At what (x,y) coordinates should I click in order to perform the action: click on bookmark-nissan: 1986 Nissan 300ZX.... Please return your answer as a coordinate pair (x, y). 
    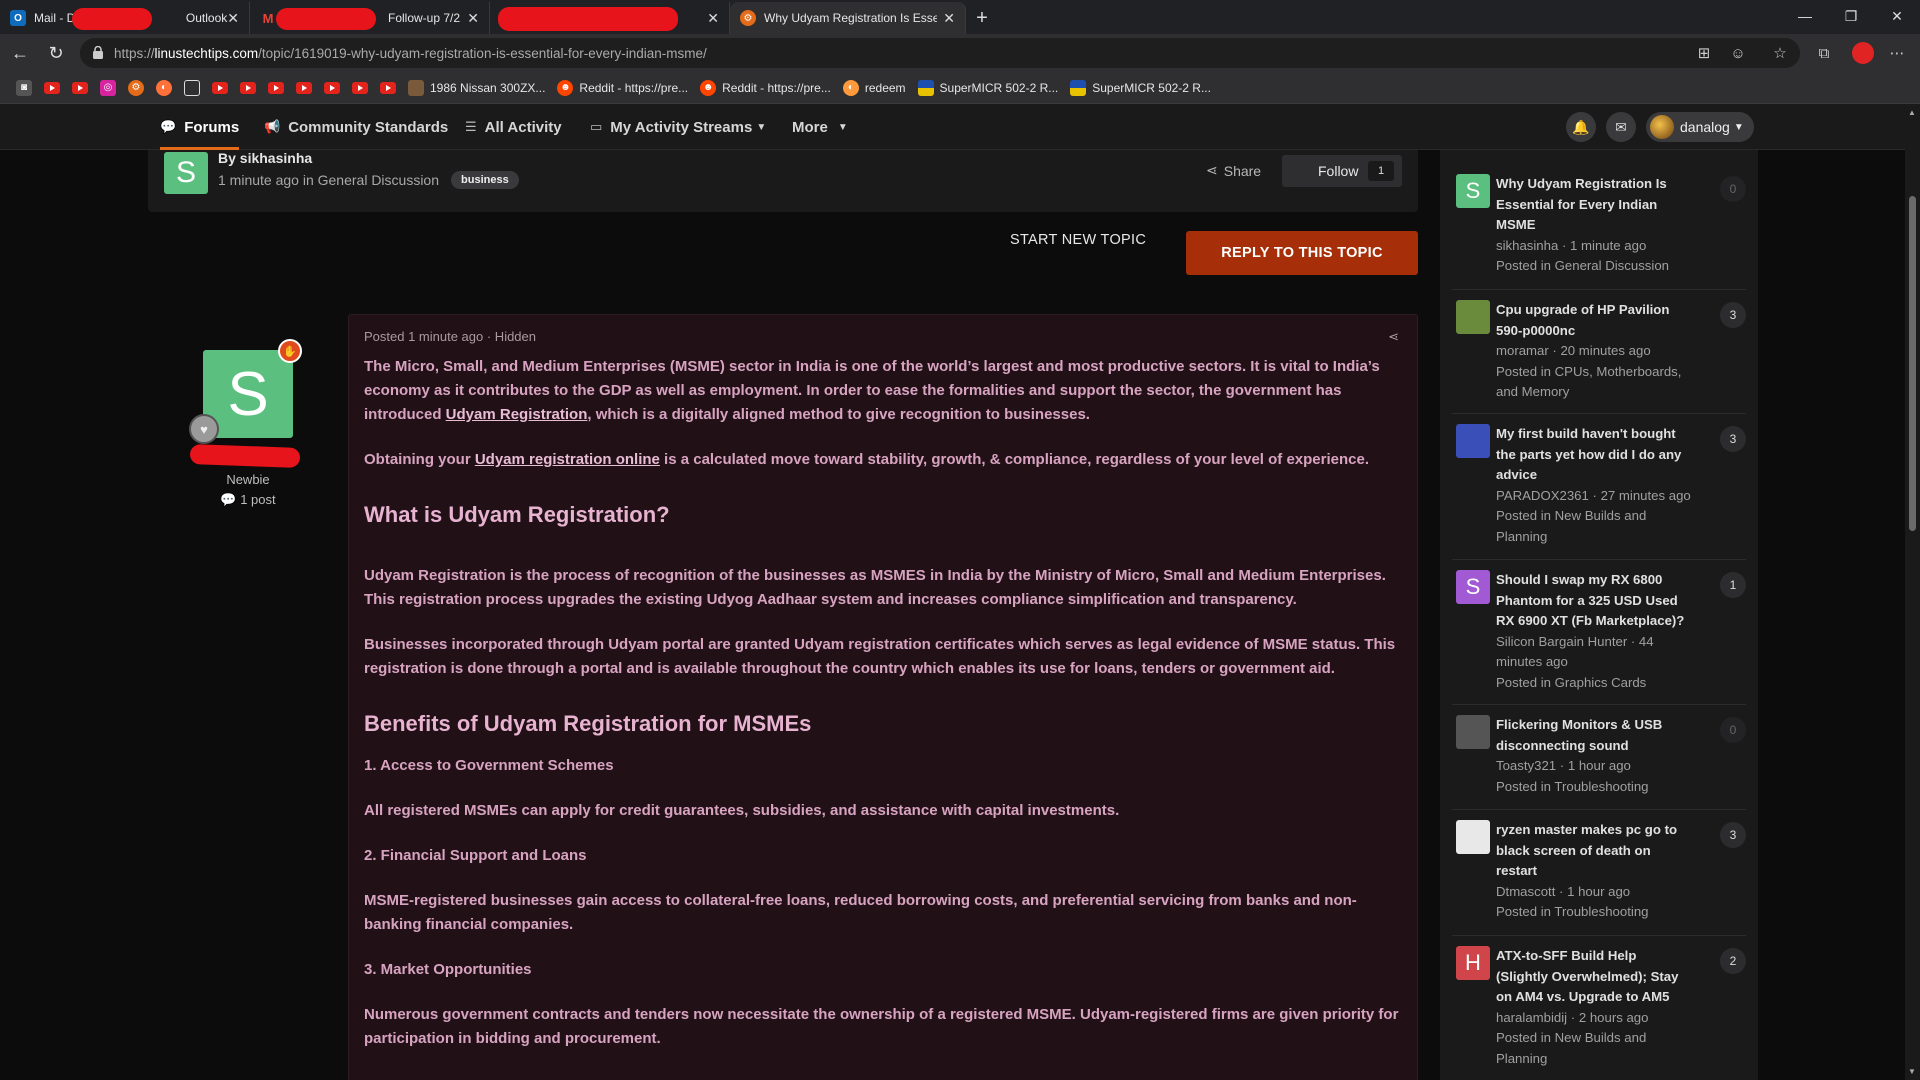
    Looking at the image, I should click on (477, 87).